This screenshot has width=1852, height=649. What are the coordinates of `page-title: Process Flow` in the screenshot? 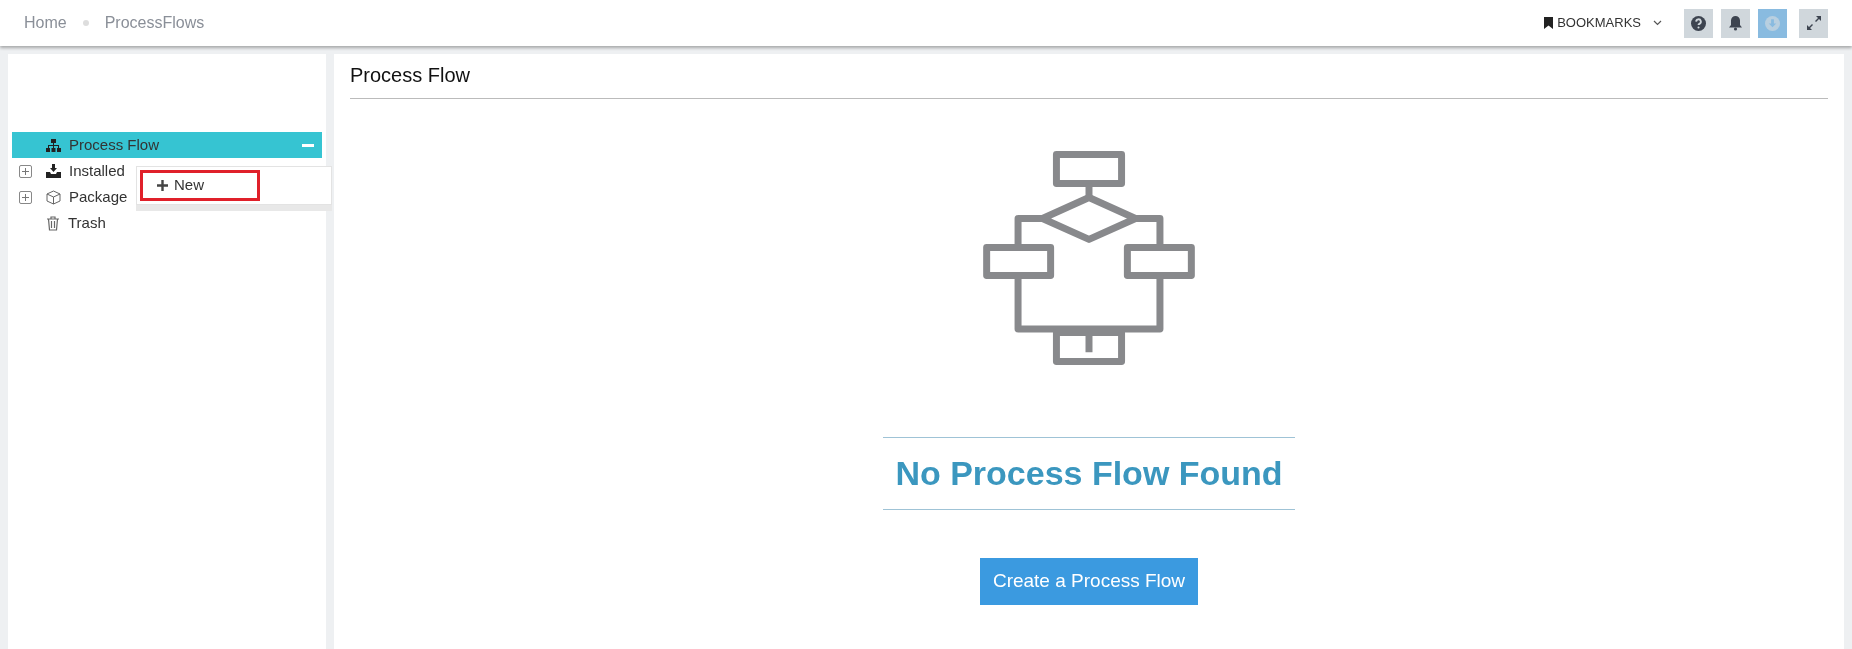 It's located at (1089, 76).